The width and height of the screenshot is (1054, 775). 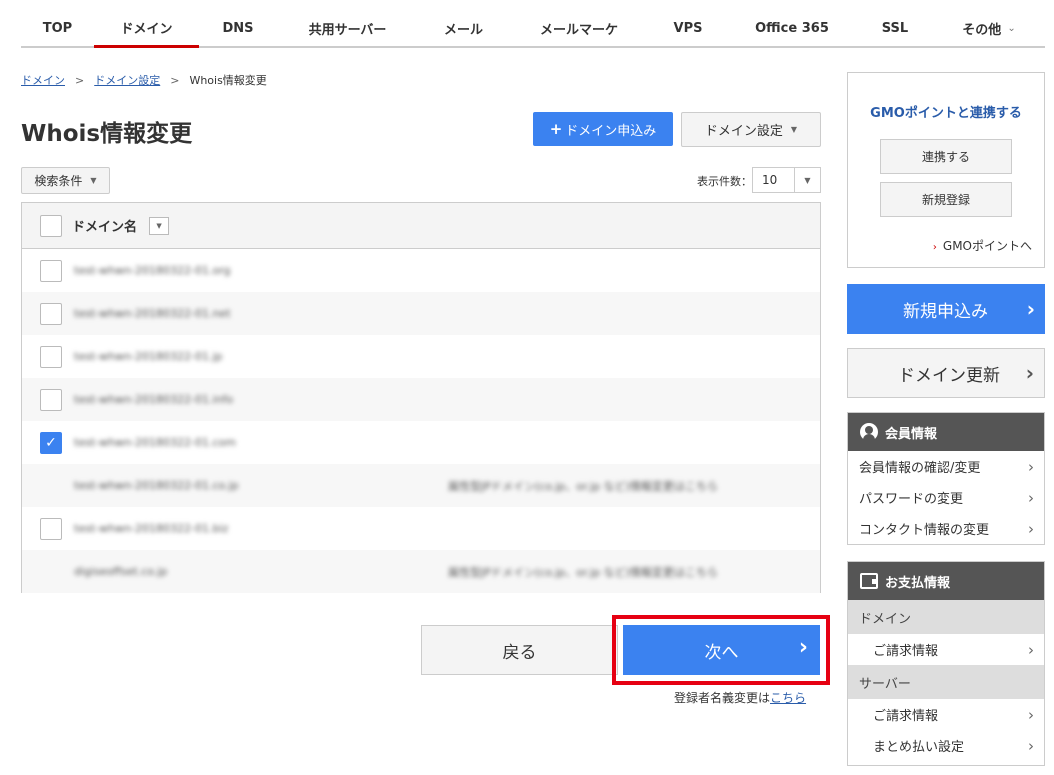 I want to click on column-header-domain: ドメイン名, so click(x=105, y=227).